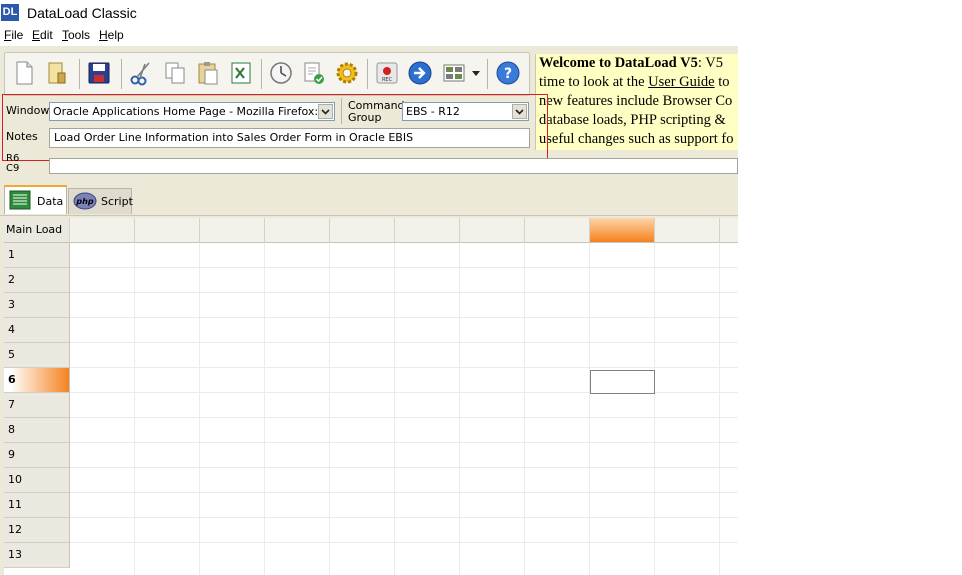 The height and width of the screenshot is (575, 962). Describe the element at coordinates (281, 73) in the screenshot. I see `delay-clock-icon` at that location.